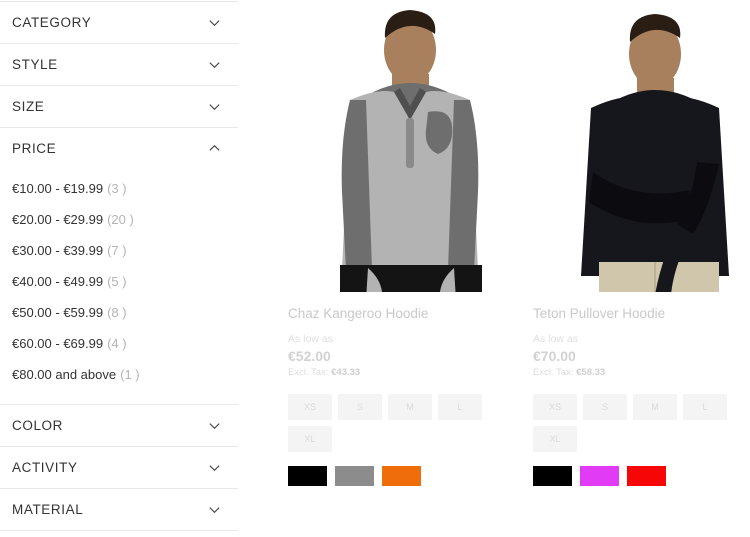 Image resolution: width=750 pixels, height=537 pixels. I want to click on filter-header-category: CATEGORY, so click(119, 22).